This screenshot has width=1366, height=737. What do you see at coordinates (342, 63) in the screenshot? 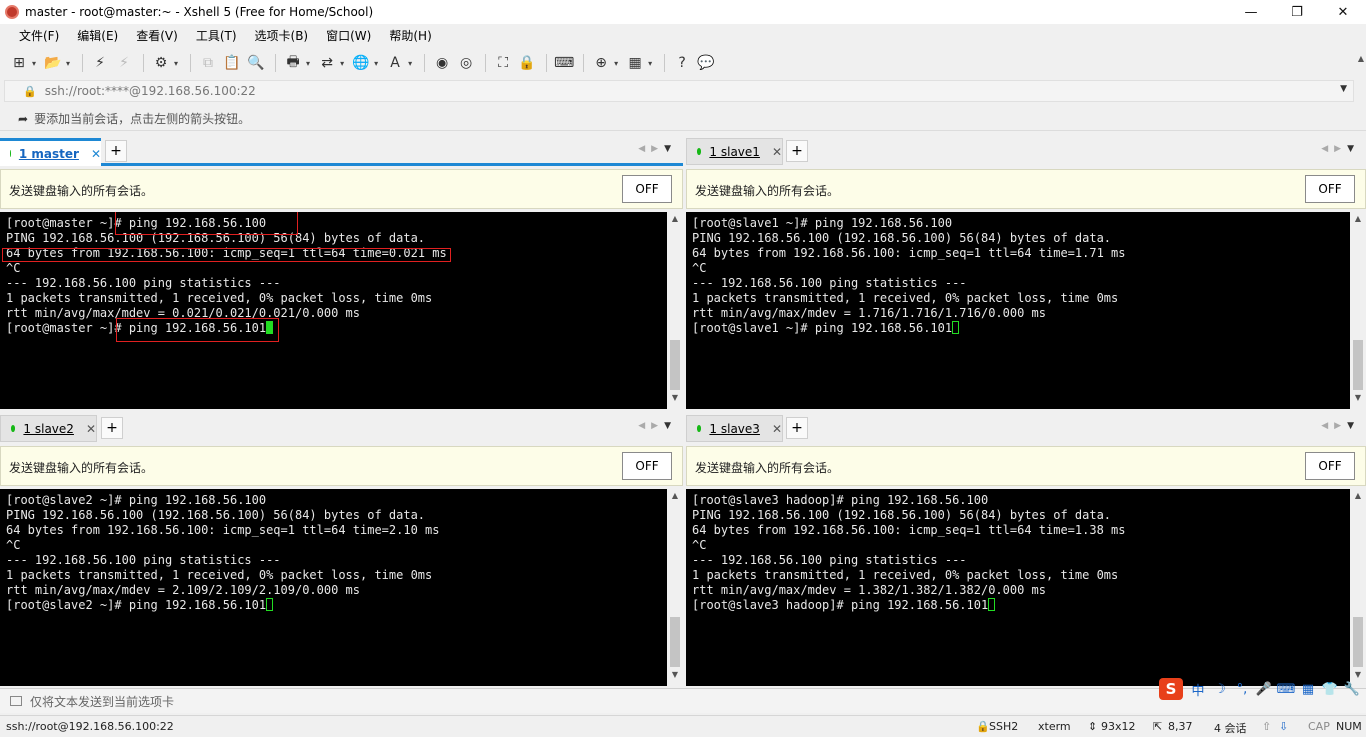
I see `transfer-dropdown-icon: ▾` at bounding box center [342, 63].